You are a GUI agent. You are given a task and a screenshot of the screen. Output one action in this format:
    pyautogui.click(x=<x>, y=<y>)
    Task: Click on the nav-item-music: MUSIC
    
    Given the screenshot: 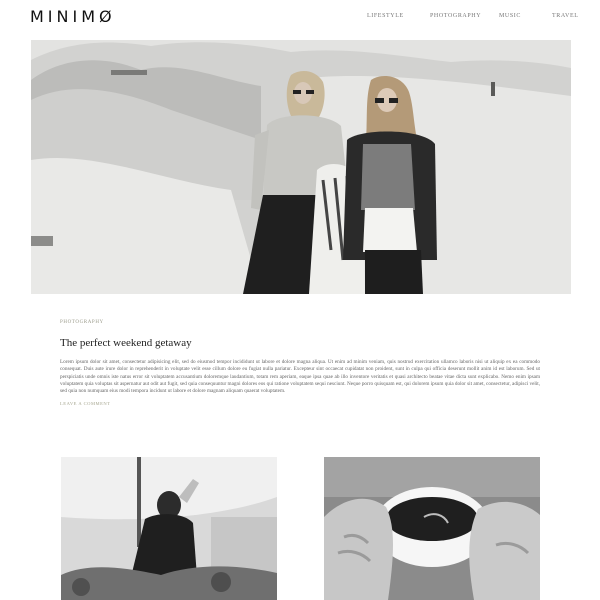 What is the action you would take?
    pyautogui.click(x=510, y=16)
    